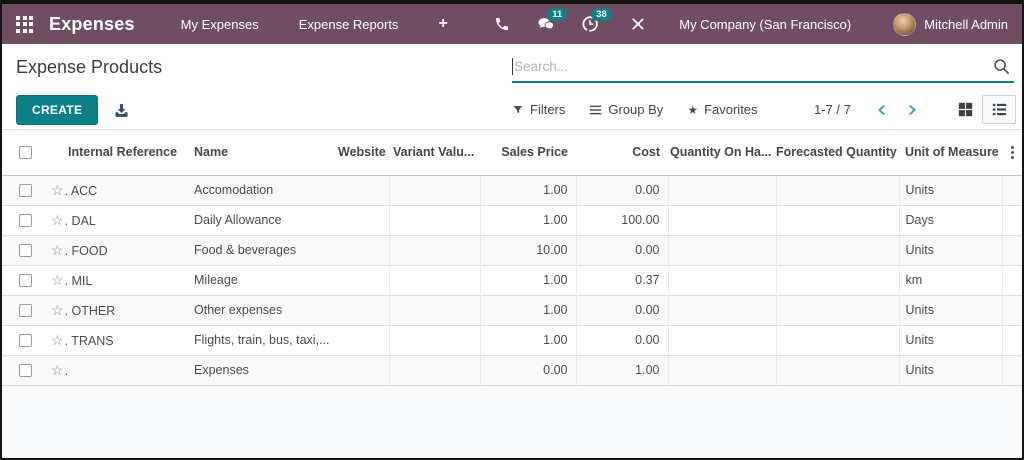 Image resolution: width=1024 pixels, height=460 pixels. I want to click on table-row: ☆. OTHER Other expenses 1.00 0.00 Units, so click(512, 309).